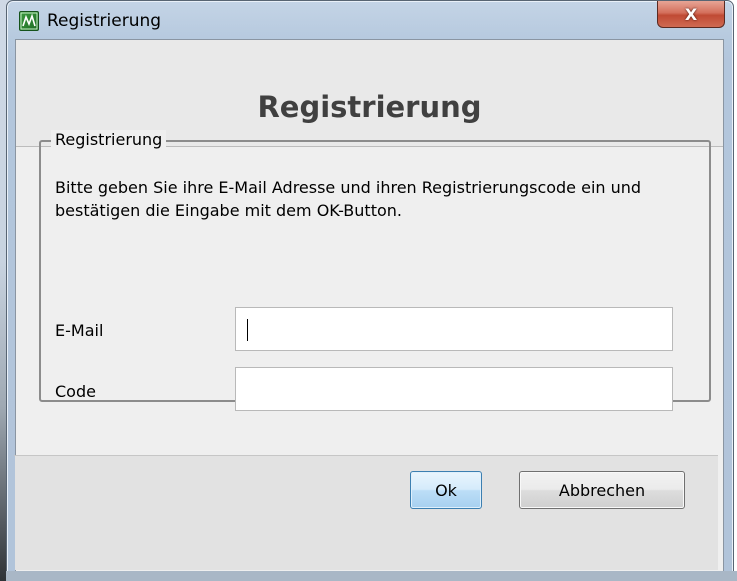  I want to click on app-icon, so click(29, 21).